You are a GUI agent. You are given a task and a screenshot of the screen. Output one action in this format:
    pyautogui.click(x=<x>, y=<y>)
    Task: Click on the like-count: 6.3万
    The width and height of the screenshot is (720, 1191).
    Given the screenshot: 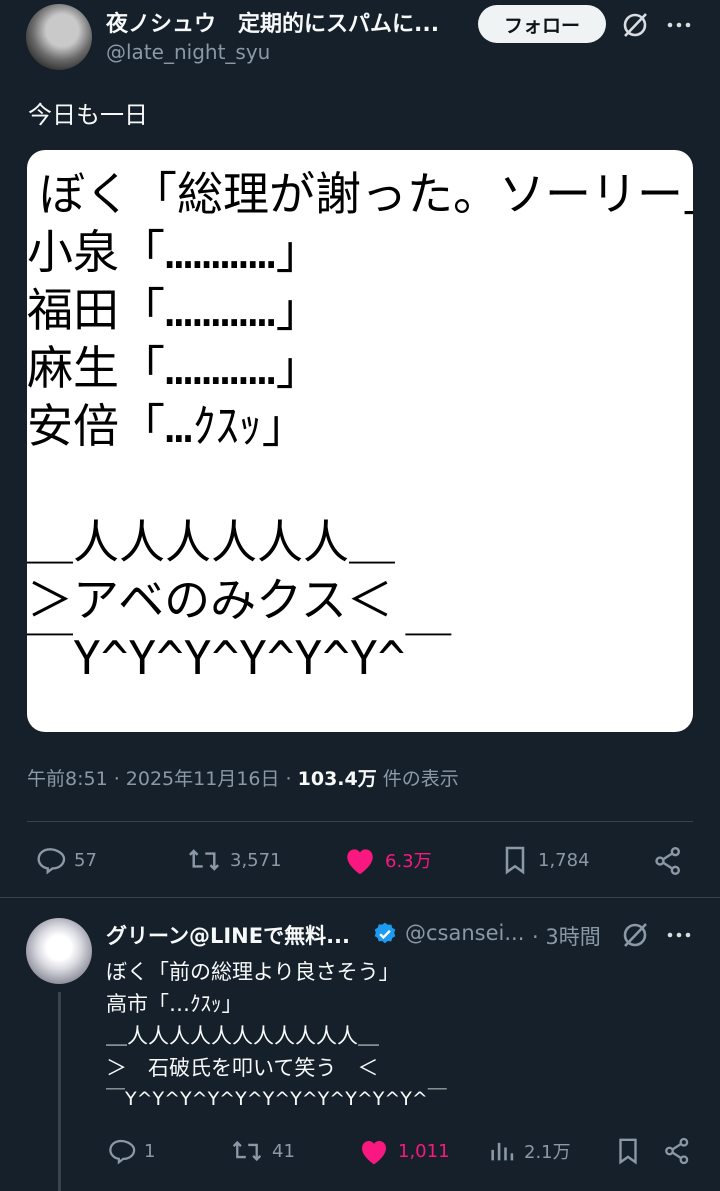 What is the action you would take?
    pyautogui.click(x=408, y=861)
    